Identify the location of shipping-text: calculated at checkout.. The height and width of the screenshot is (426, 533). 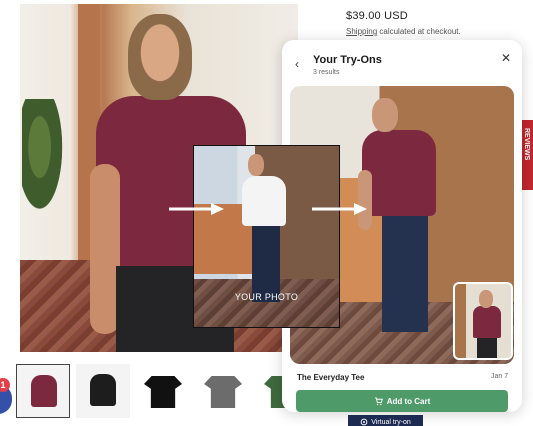
(419, 31).